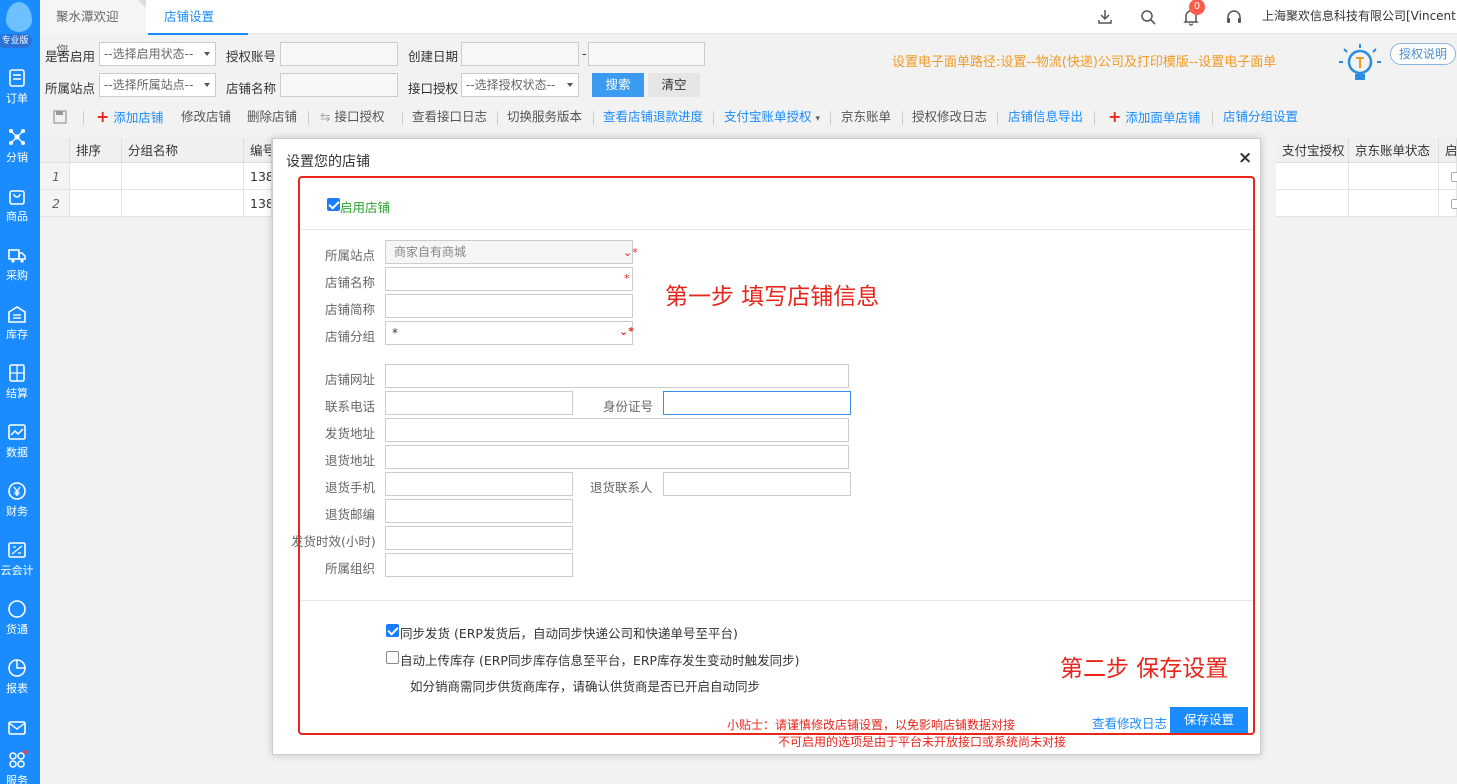 Image resolution: width=1457 pixels, height=784 pixels. What do you see at coordinates (479, 403) in the screenshot?
I see `phone-field` at bounding box center [479, 403].